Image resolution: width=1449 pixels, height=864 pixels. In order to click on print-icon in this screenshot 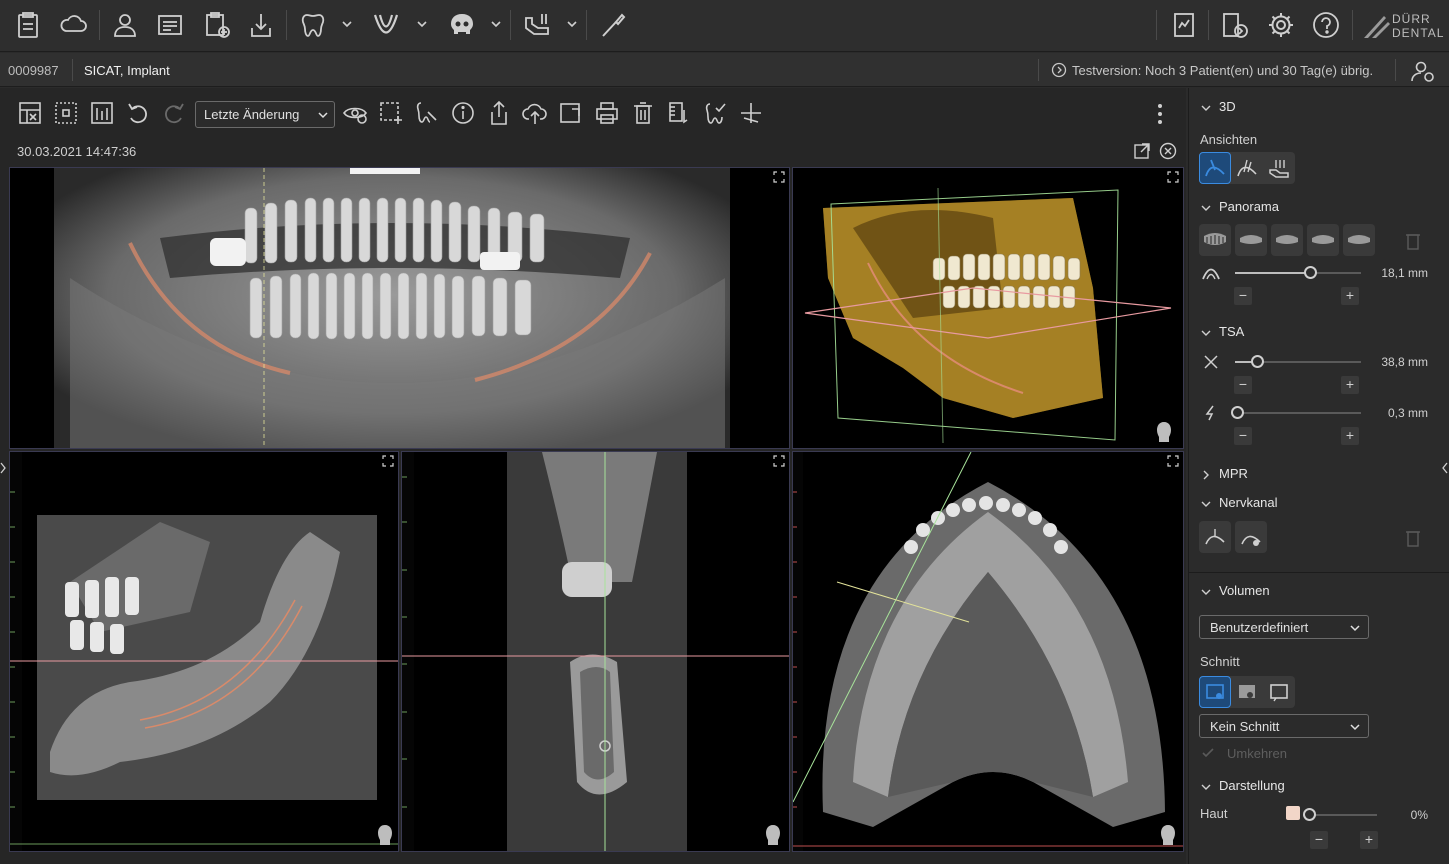, I will do `click(607, 113)`.